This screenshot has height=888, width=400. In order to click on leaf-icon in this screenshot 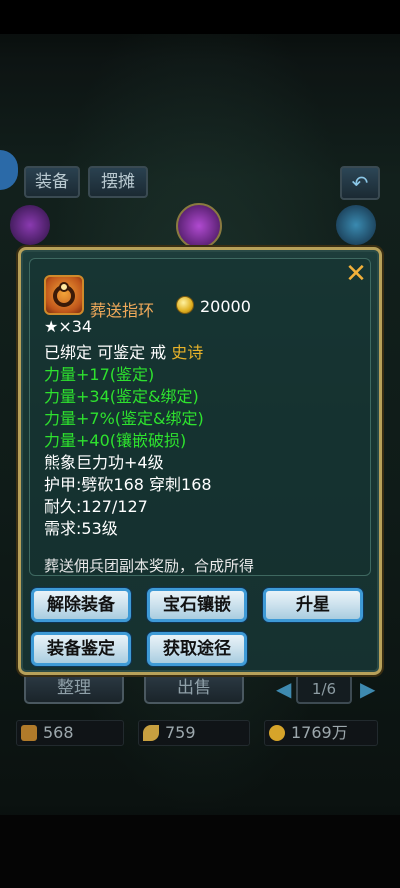, I will do `click(151, 733)`.